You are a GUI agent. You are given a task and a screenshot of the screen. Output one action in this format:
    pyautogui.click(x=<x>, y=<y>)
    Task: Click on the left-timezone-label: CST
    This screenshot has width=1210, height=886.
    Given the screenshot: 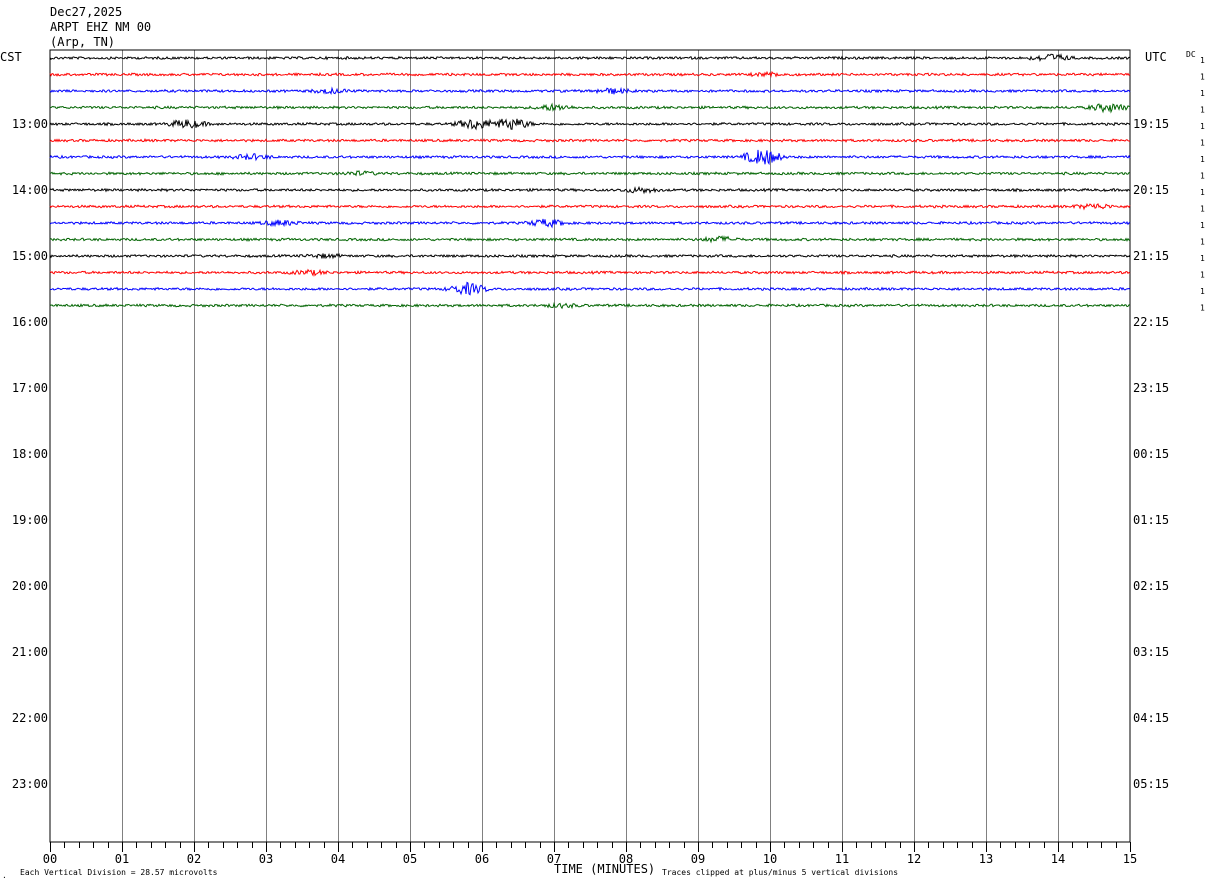 What is the action you would take?
    pyautogui.click(x=11, y=57)
    